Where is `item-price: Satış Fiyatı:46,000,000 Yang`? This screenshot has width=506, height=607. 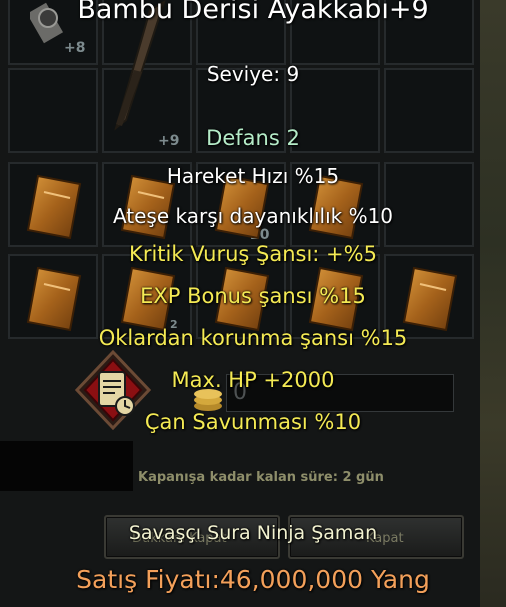 item-price: Satış Fiyatı:46,000,000 Yang is located at coordinates (253, 579).